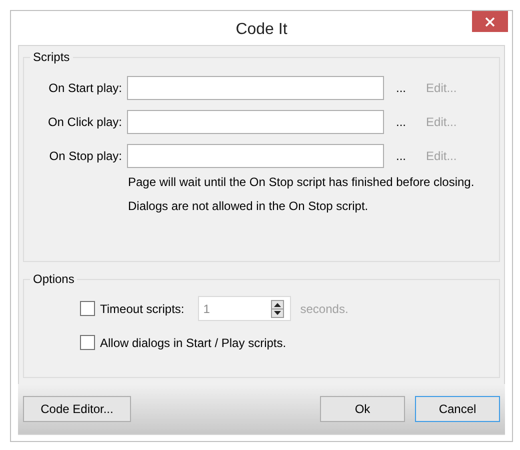 Image resolution: width=520 pixels, height=450 pixels. What do you see at coordinates (87, 342) in the screenshot?
I see `checkbox` at bounding box center [87, 342].